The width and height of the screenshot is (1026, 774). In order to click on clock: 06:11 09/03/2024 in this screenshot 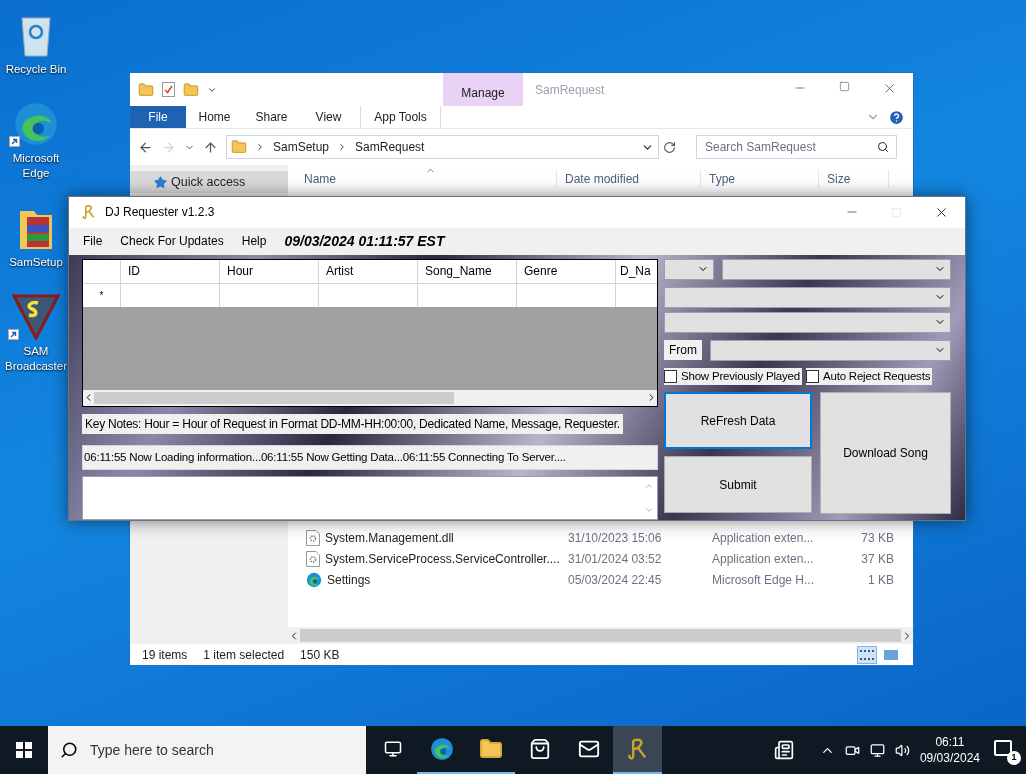, I will do `click(949, 750)`.